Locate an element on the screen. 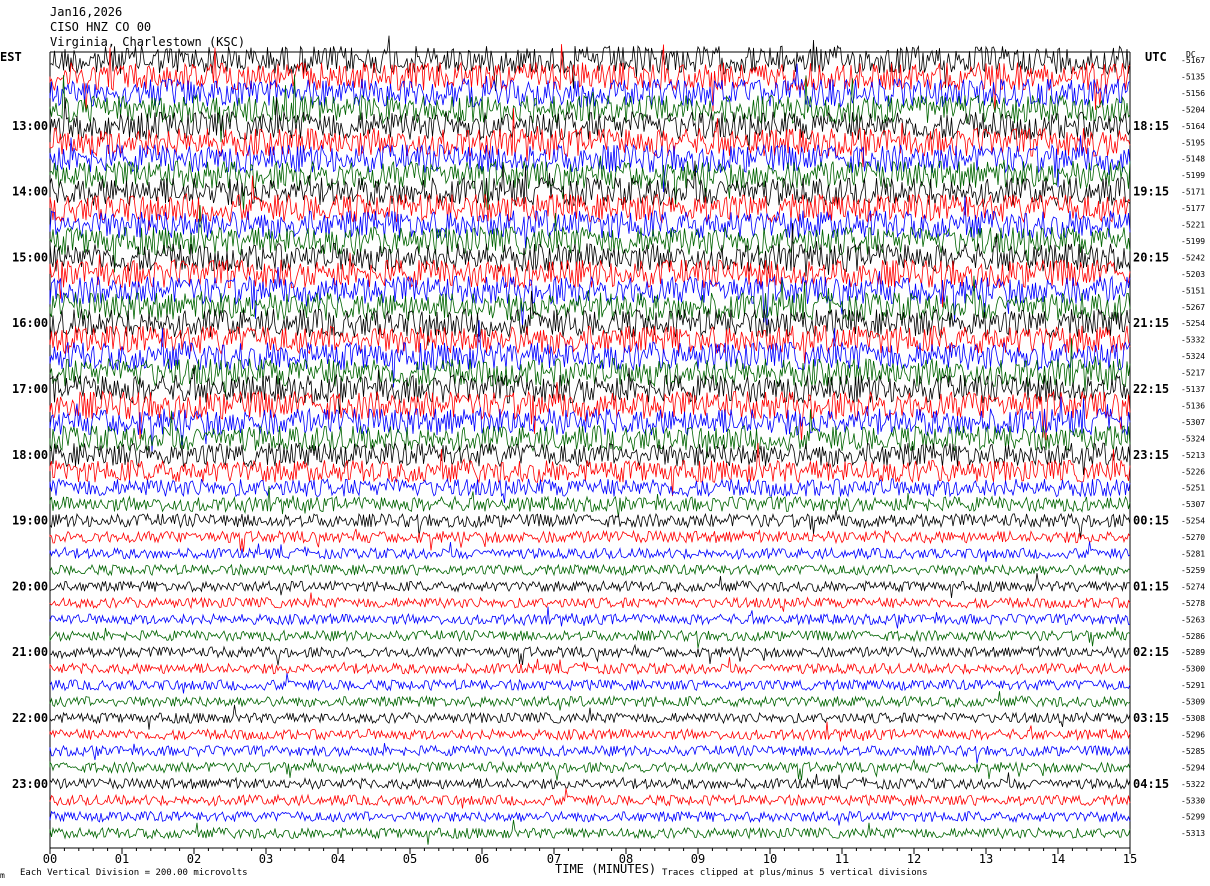 This screenshot has width=1210, height=886. dc-offset-label: -5137 is located at coordinates (1193, 389).